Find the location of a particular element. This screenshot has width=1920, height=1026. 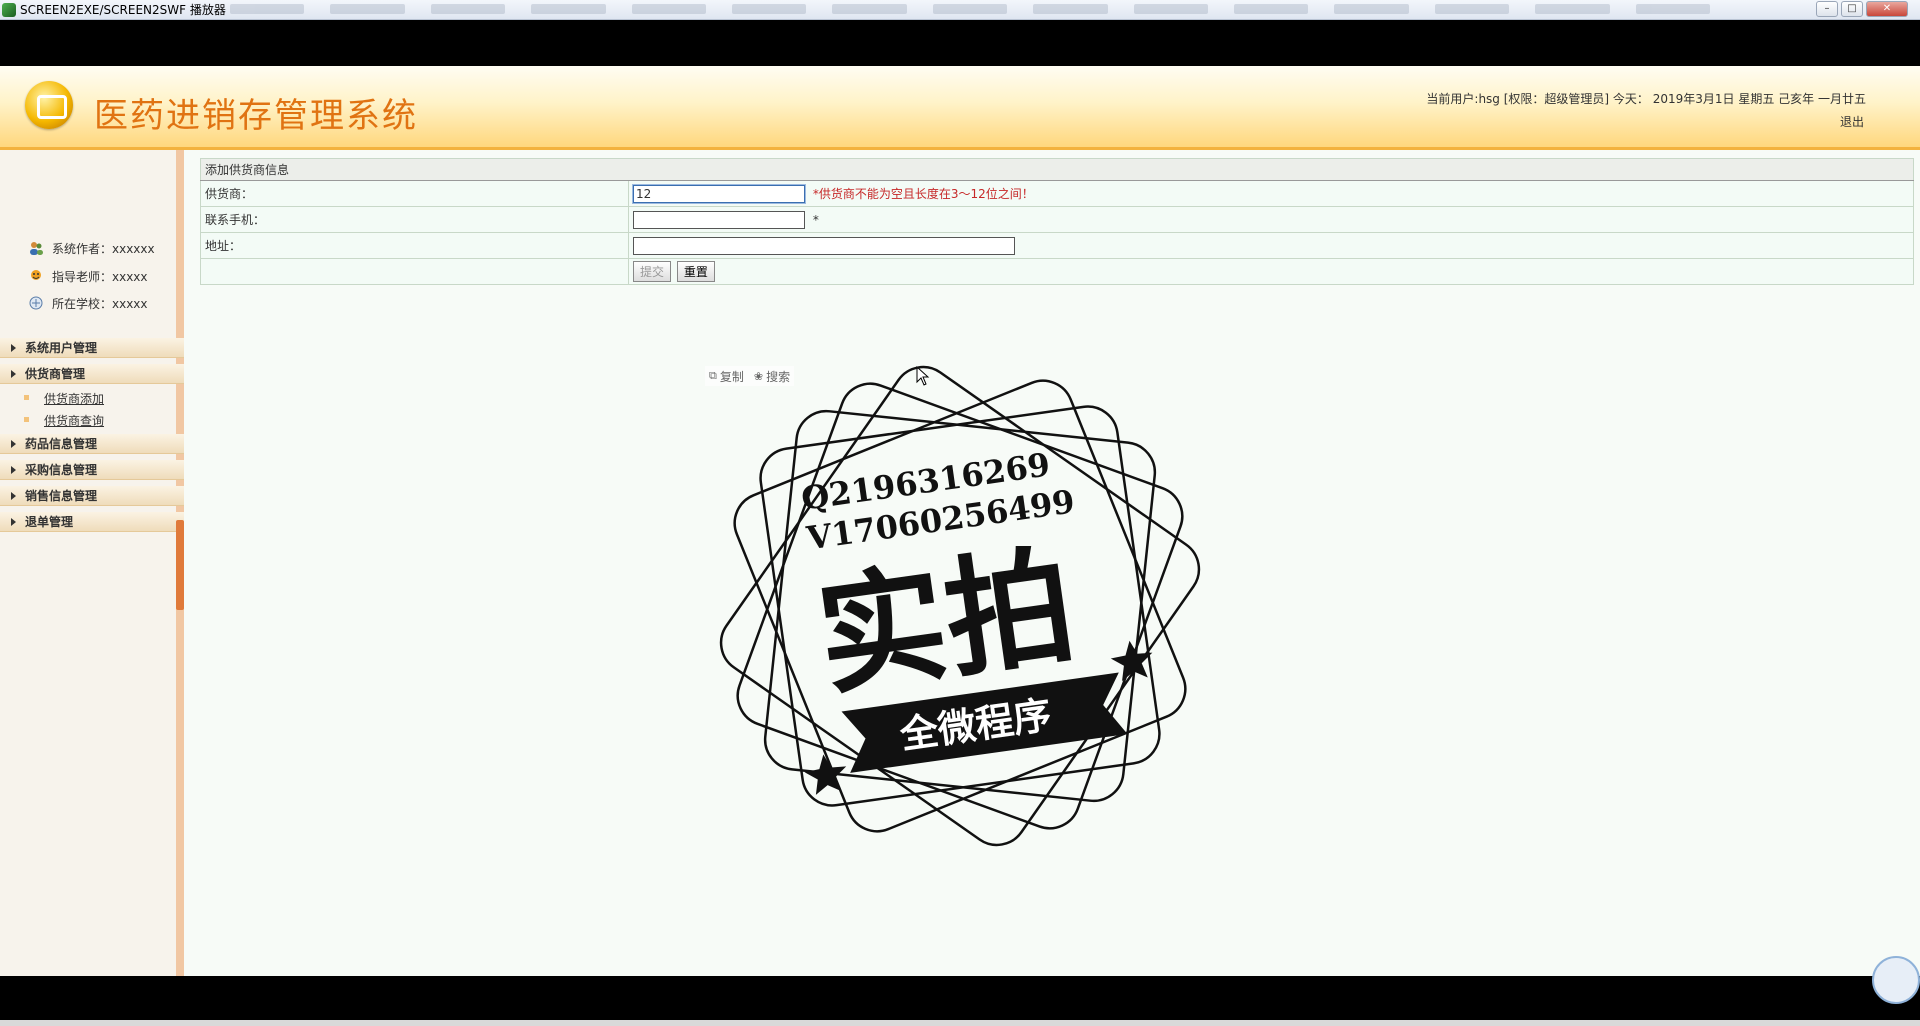

address-label: 地址： is located at coordinates (414, 245).